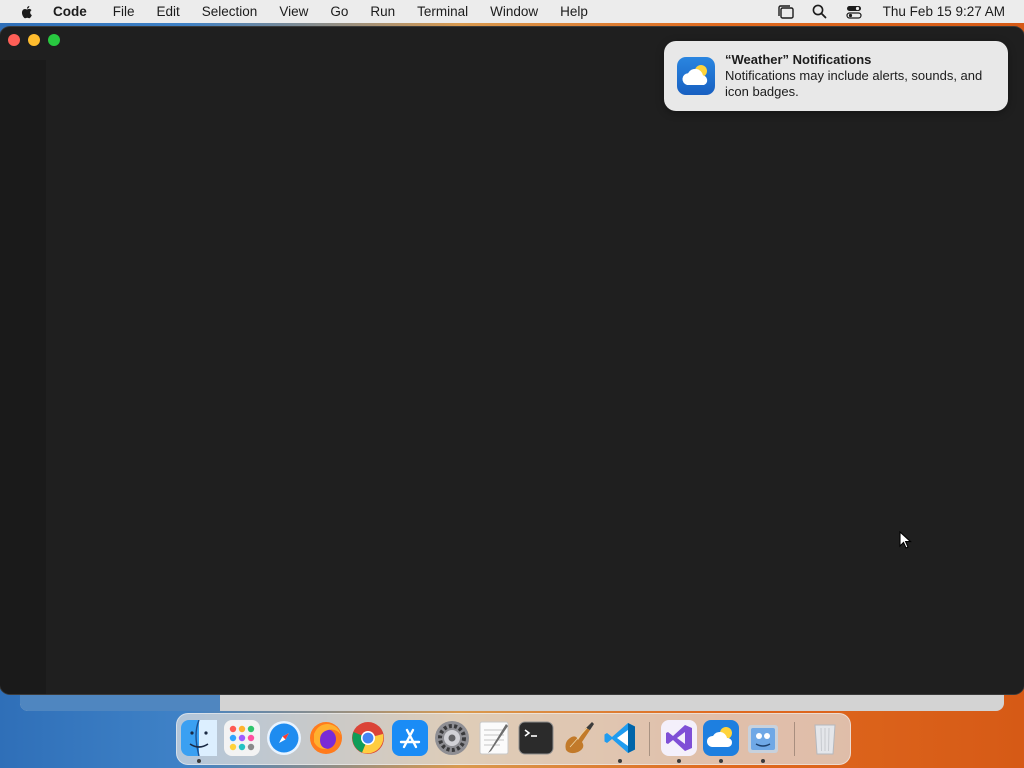 The height and width of the screenshot is (768, 1024). Describe the element at coordinates (854, 12) in the screenshot. I see `control-center-icon` at that location.